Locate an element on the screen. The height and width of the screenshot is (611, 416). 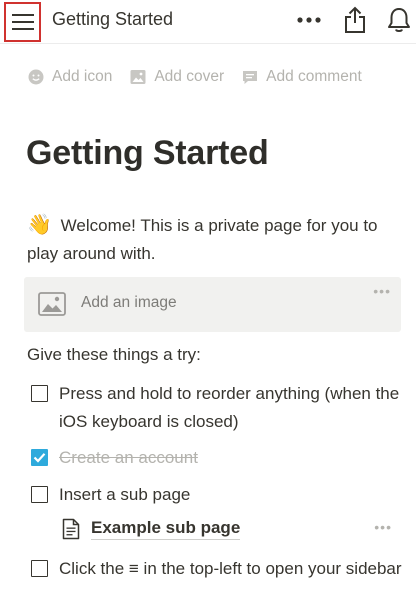
add-image-label: Add an image is located at coordinates (129, 302).